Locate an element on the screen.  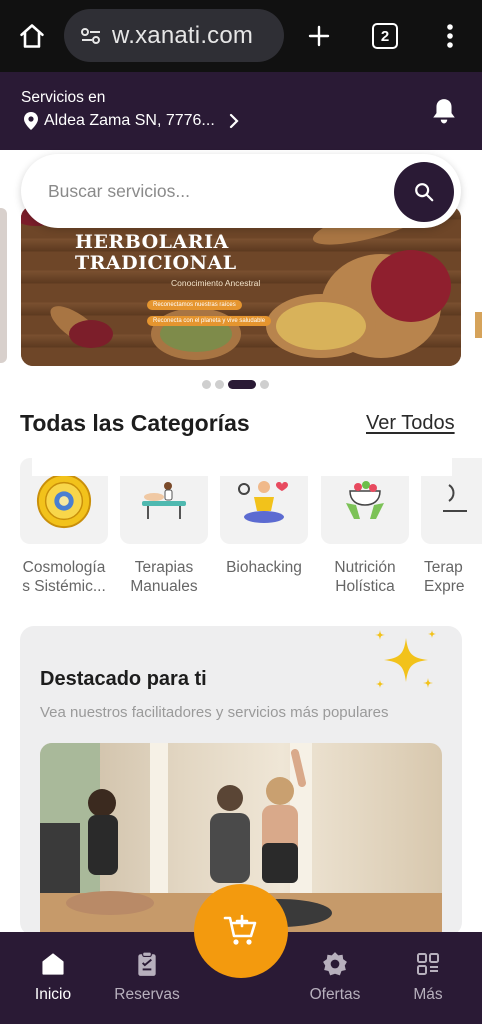
banner-subtitle: Conocimiento Ancestral is located at coordinates (216, 283).